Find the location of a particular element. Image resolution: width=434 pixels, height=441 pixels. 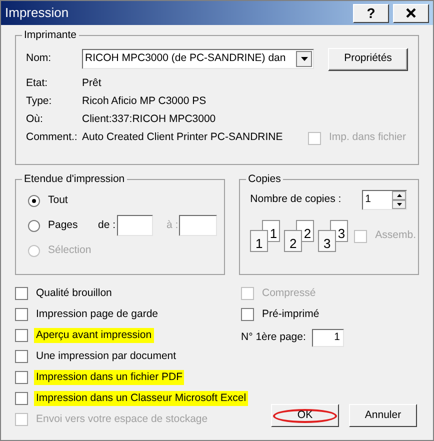

properties-button: Propriétés is located at coordinates (368, 59).